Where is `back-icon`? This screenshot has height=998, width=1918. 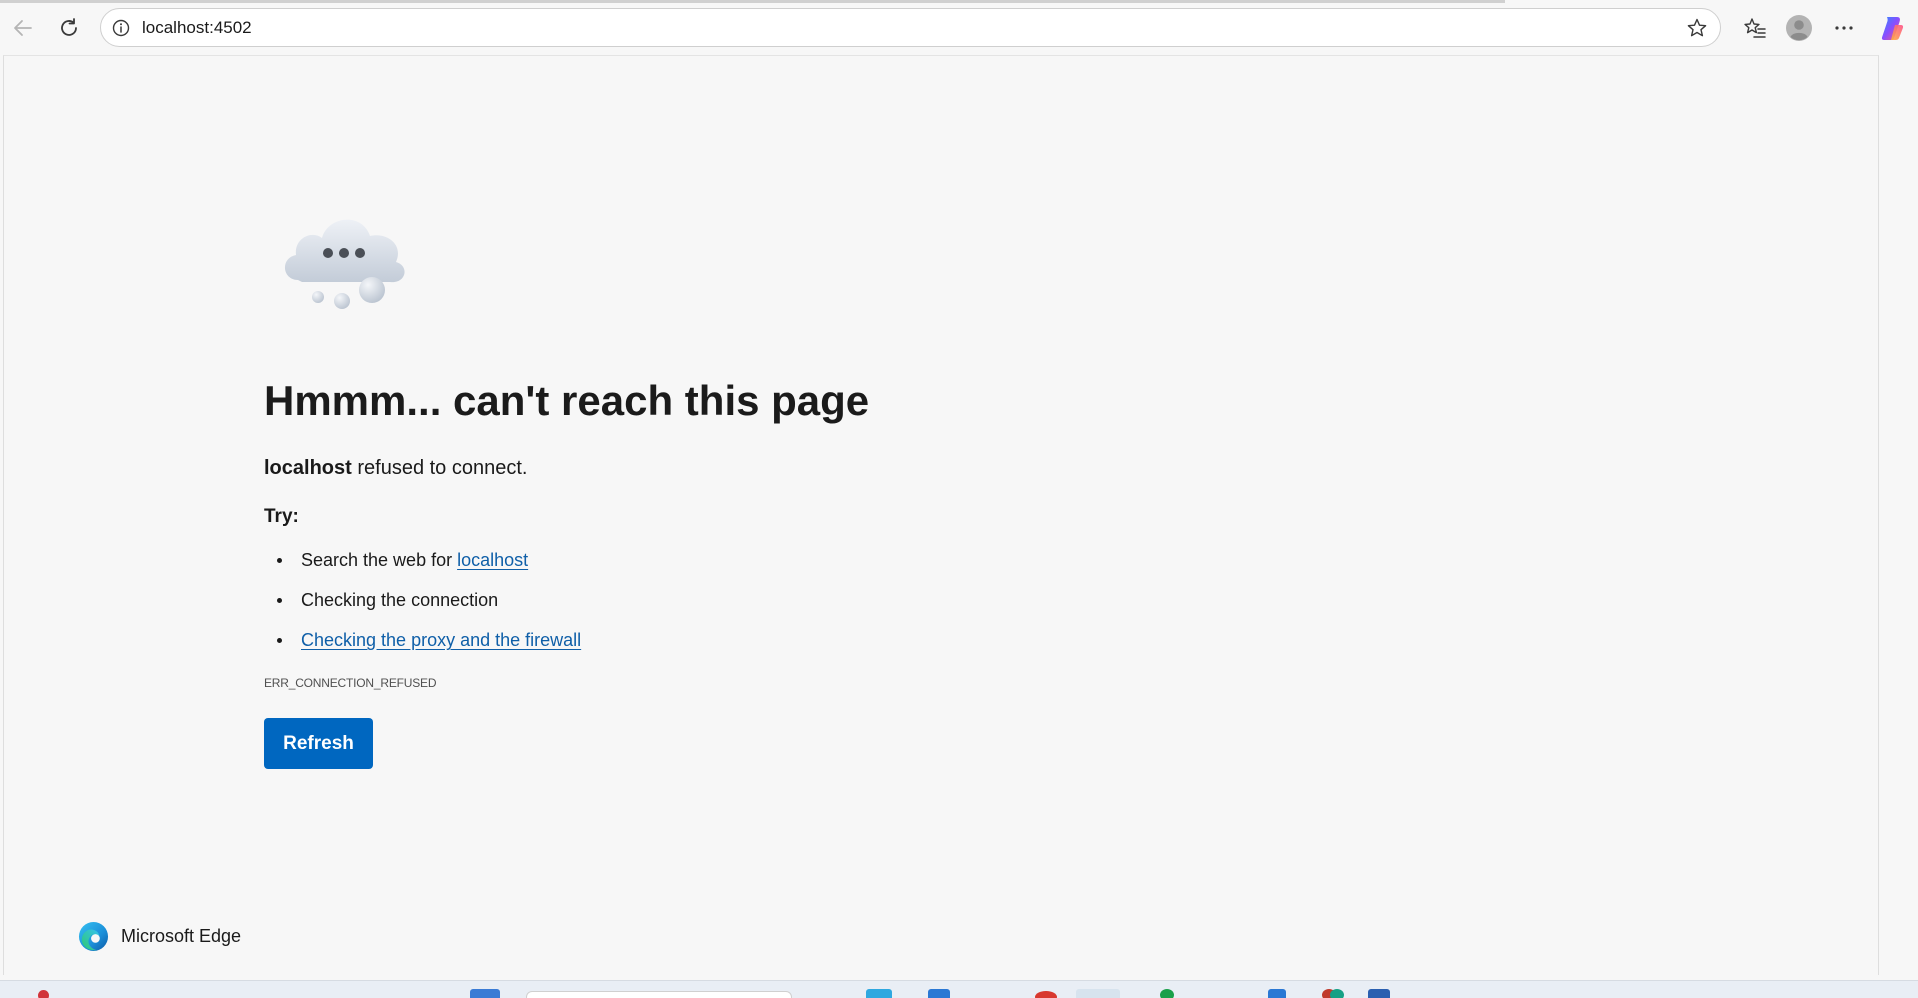
back-icon is located at coordinates (23, 28).